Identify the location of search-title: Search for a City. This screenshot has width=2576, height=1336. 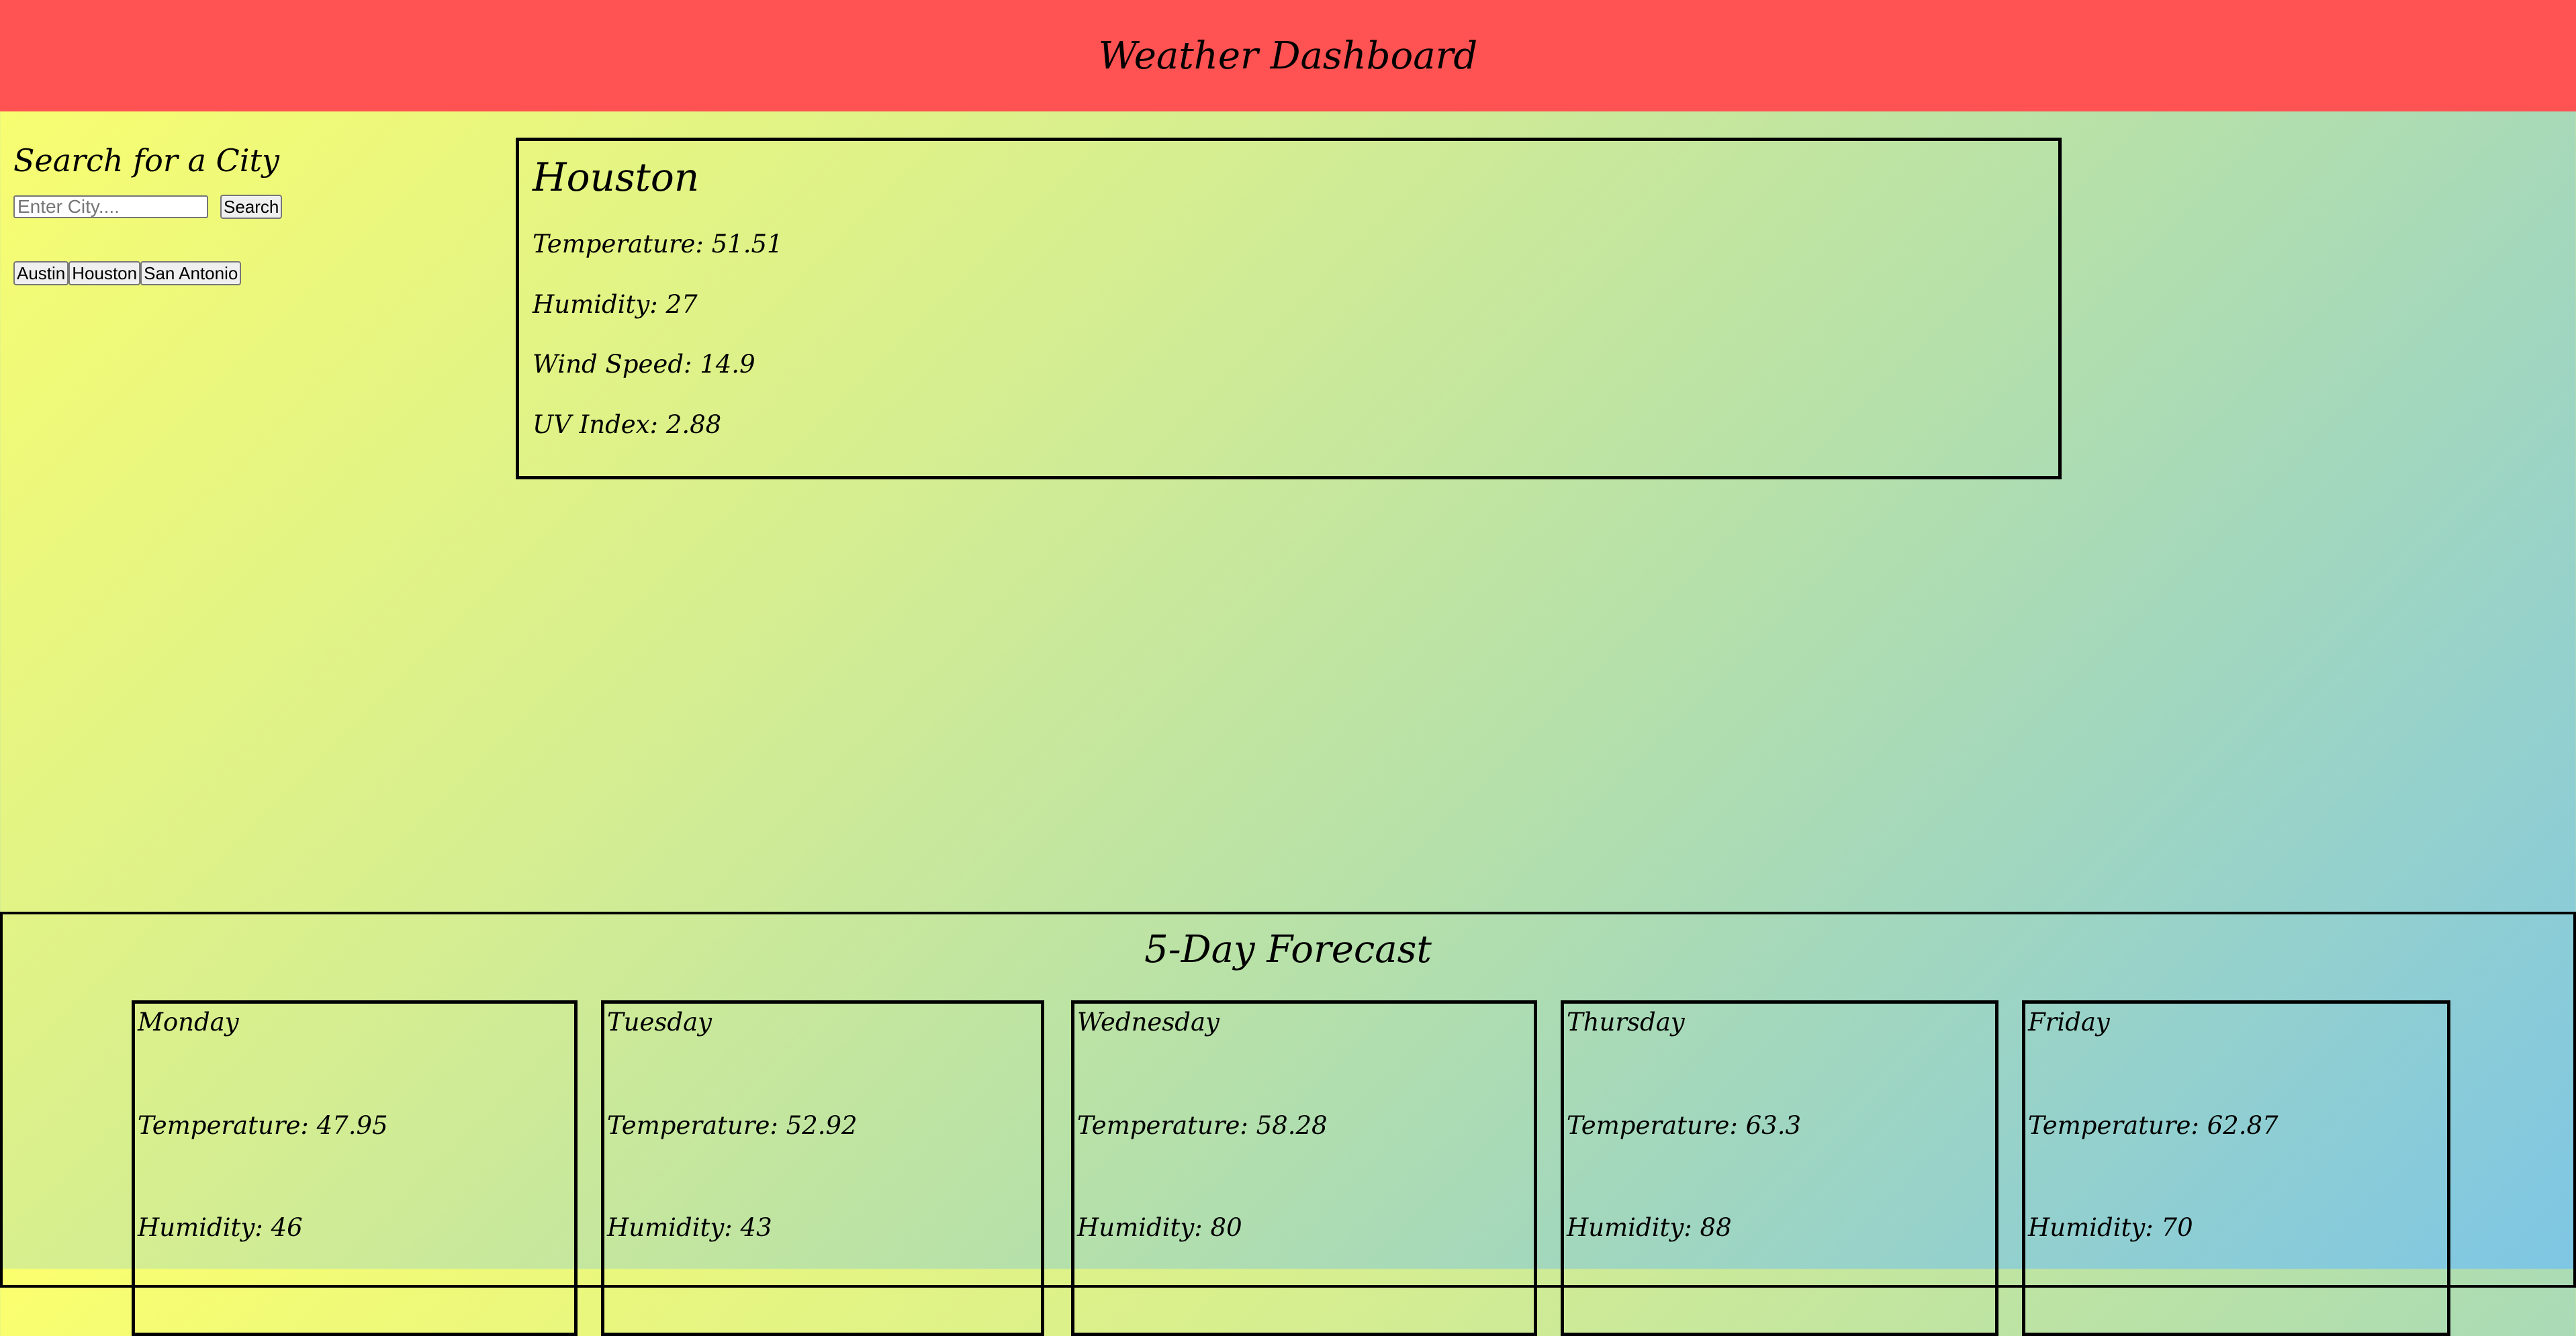
(146, 160).